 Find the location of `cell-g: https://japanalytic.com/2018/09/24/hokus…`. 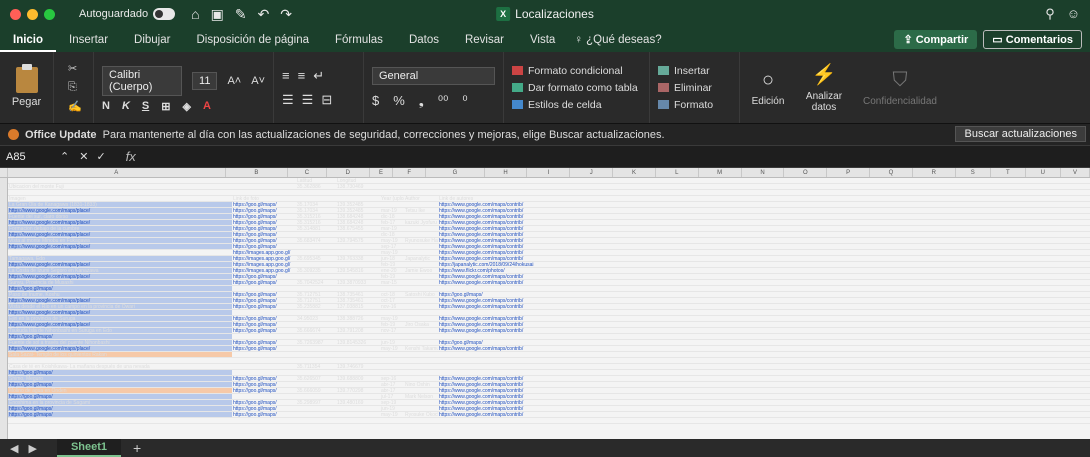

cell-g: https://japanalytic.com/2018/09/24/hokus… is located at coordinates (764, 264).